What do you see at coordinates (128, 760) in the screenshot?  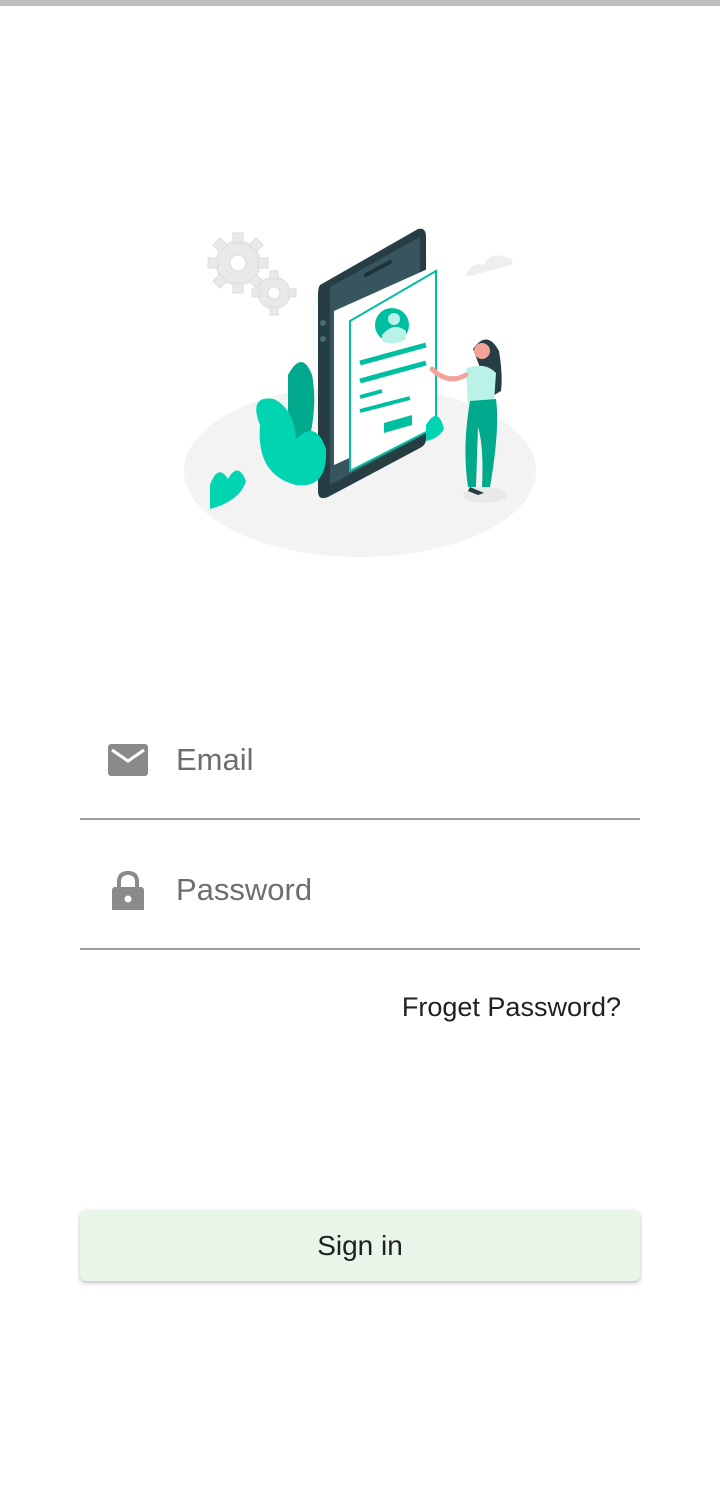 I see `email-icon` at bounding box center [128, 760].